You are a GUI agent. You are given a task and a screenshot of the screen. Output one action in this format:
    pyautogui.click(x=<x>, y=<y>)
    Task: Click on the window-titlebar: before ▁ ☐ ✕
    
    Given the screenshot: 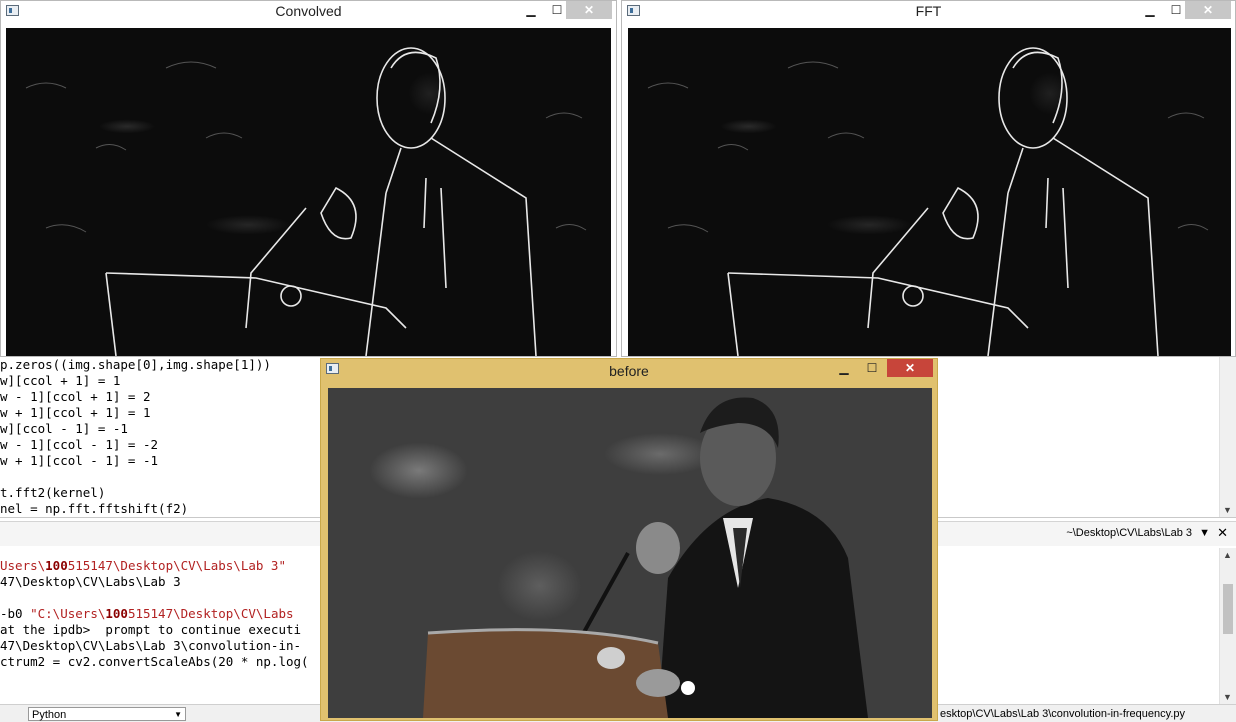 What is the action you would take?
    pyautogui.click(x=629, y=369)
    